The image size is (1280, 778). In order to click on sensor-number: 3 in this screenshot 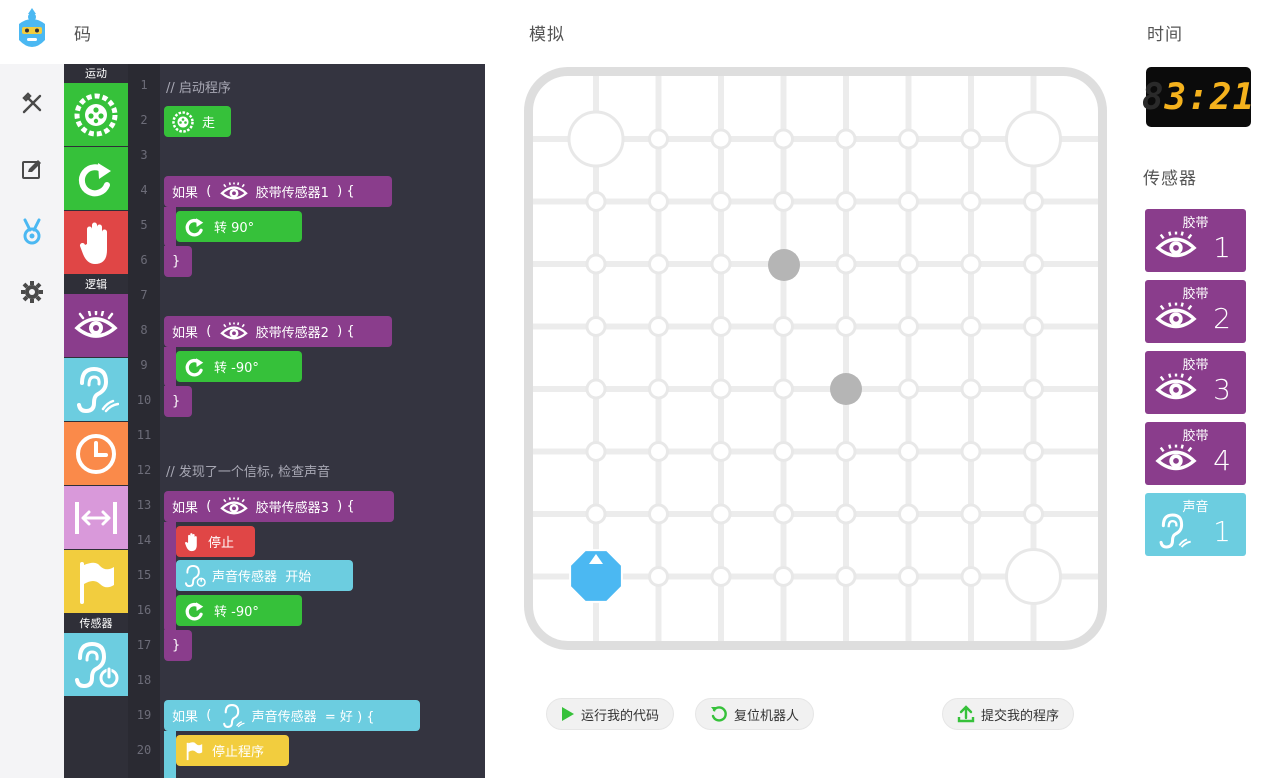, I will do `click(1222, 389)`.